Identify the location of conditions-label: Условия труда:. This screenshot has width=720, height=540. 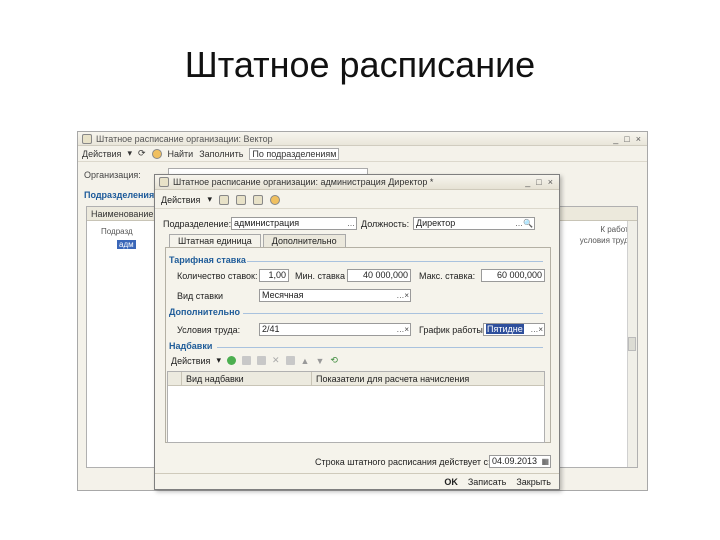
(209, 330).